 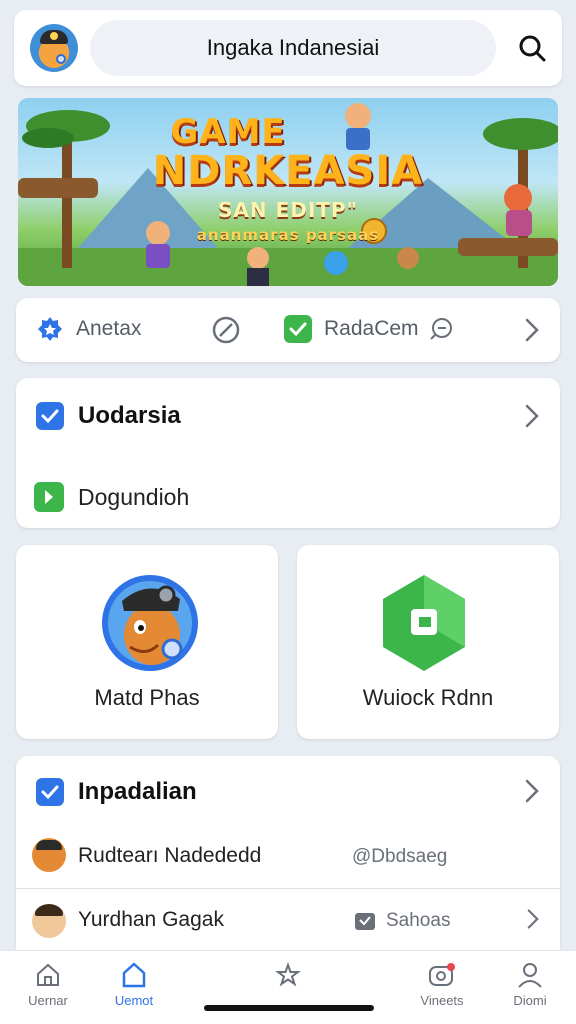 I want to click on action-radacem-label: RadaCem, so click(x=371, y=328).